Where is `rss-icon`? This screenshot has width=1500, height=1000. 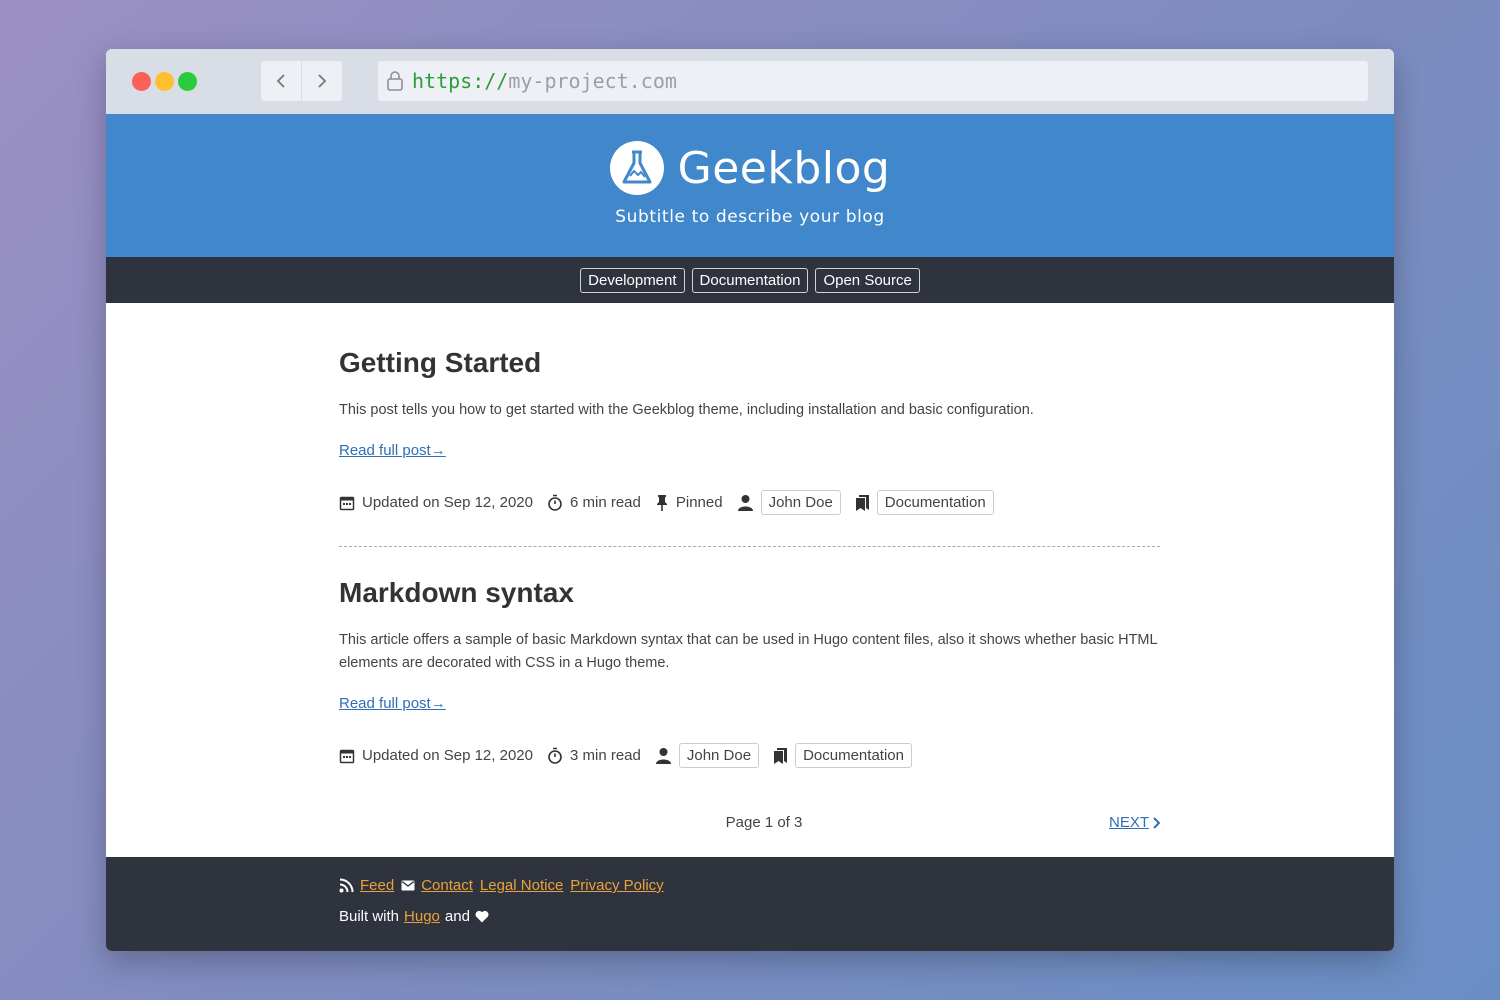
rss-icon is located at coordinates (346, 885).